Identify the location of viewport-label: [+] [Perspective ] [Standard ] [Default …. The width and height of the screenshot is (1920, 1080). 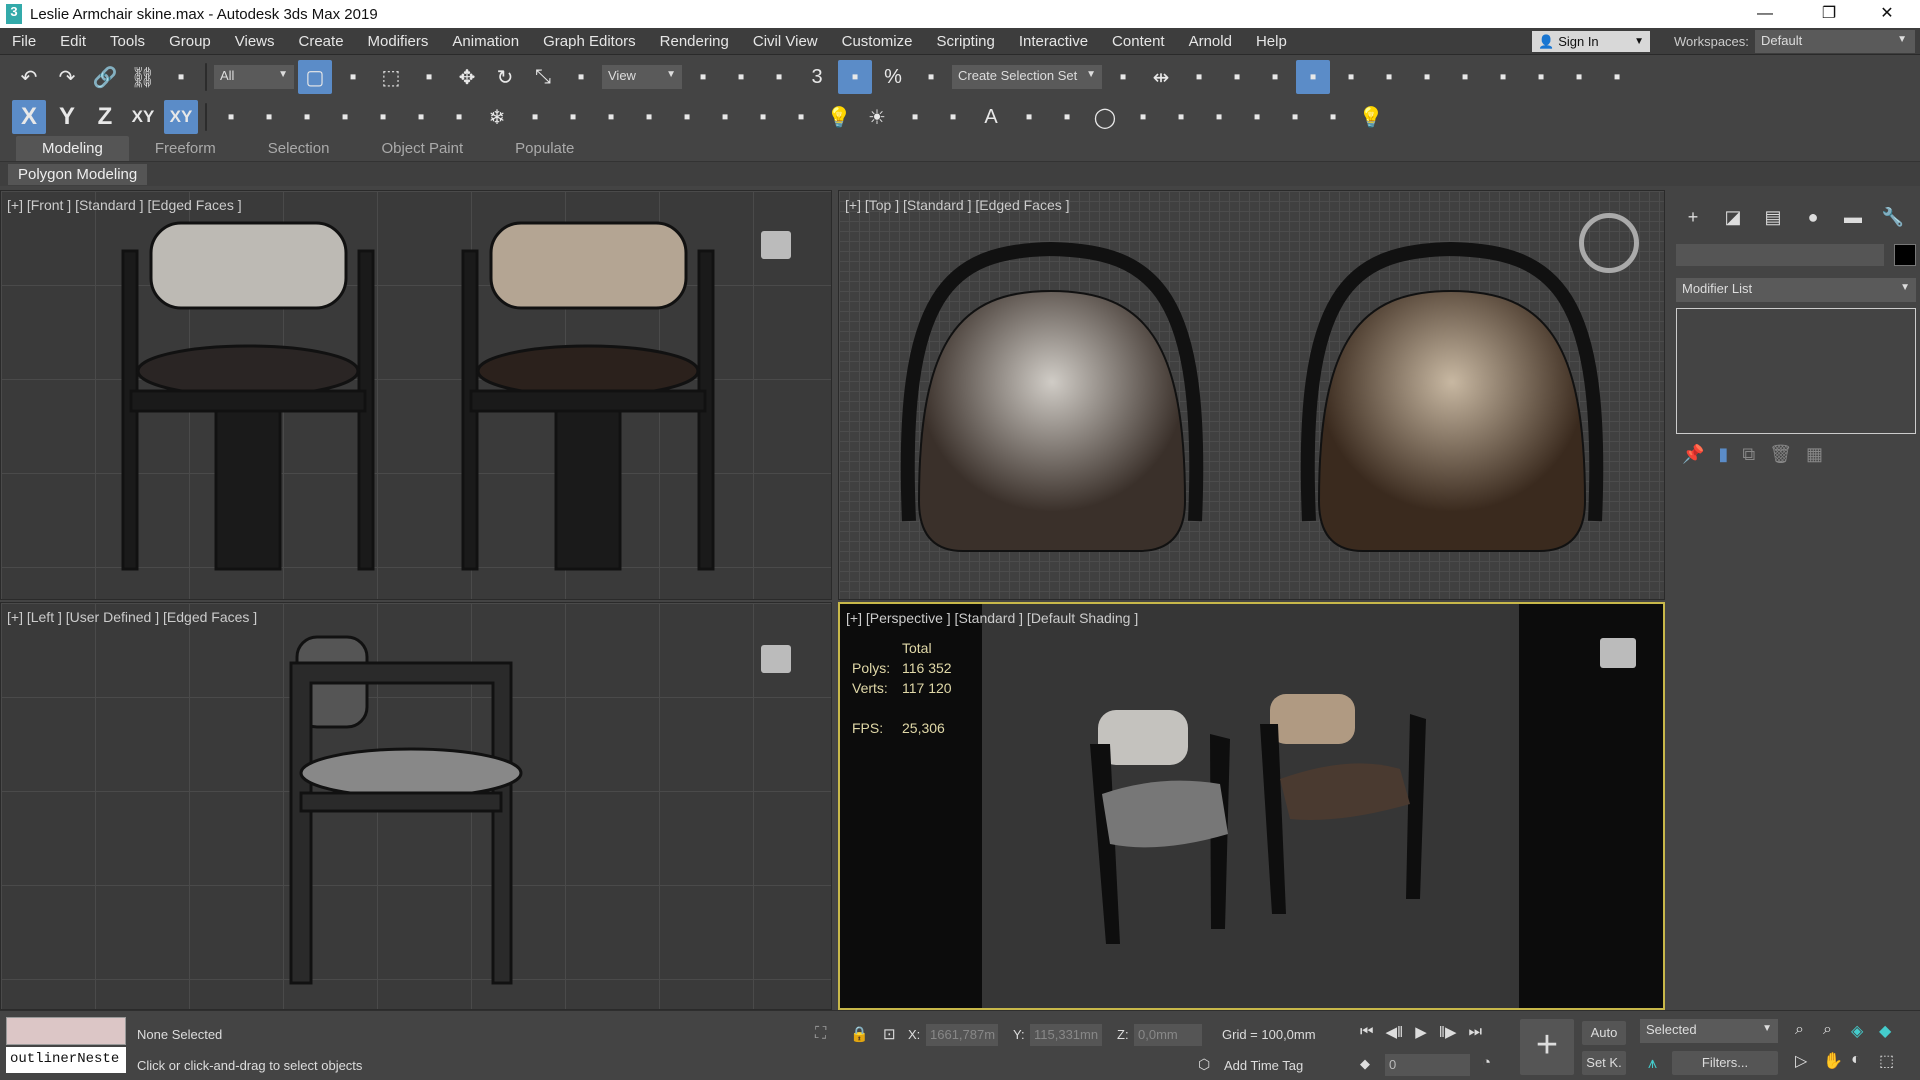
(992, 618).